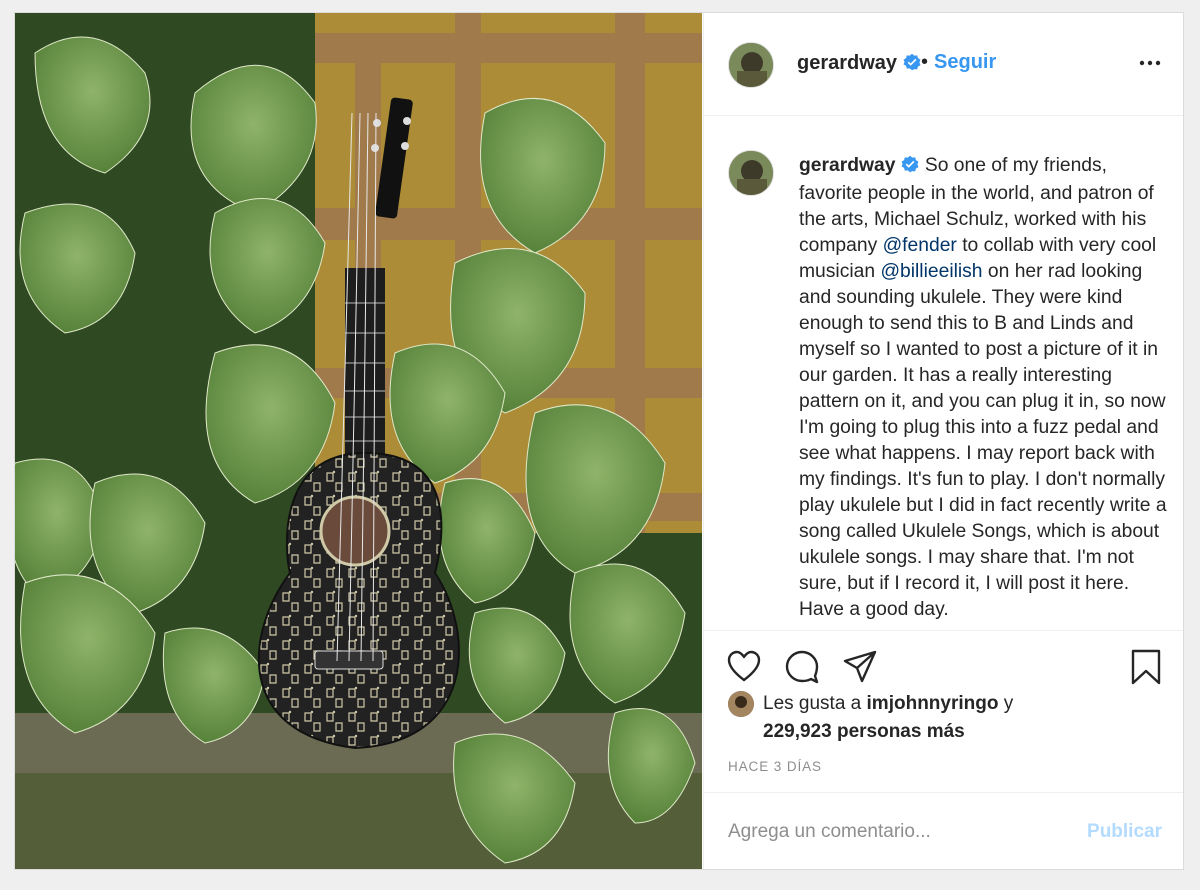 This screenshot has width=1200, height=890. Describe the element at coordinates (931, 271) in the screenshot. I see `mention-link-billieeilish: @billieeilish` at that location.